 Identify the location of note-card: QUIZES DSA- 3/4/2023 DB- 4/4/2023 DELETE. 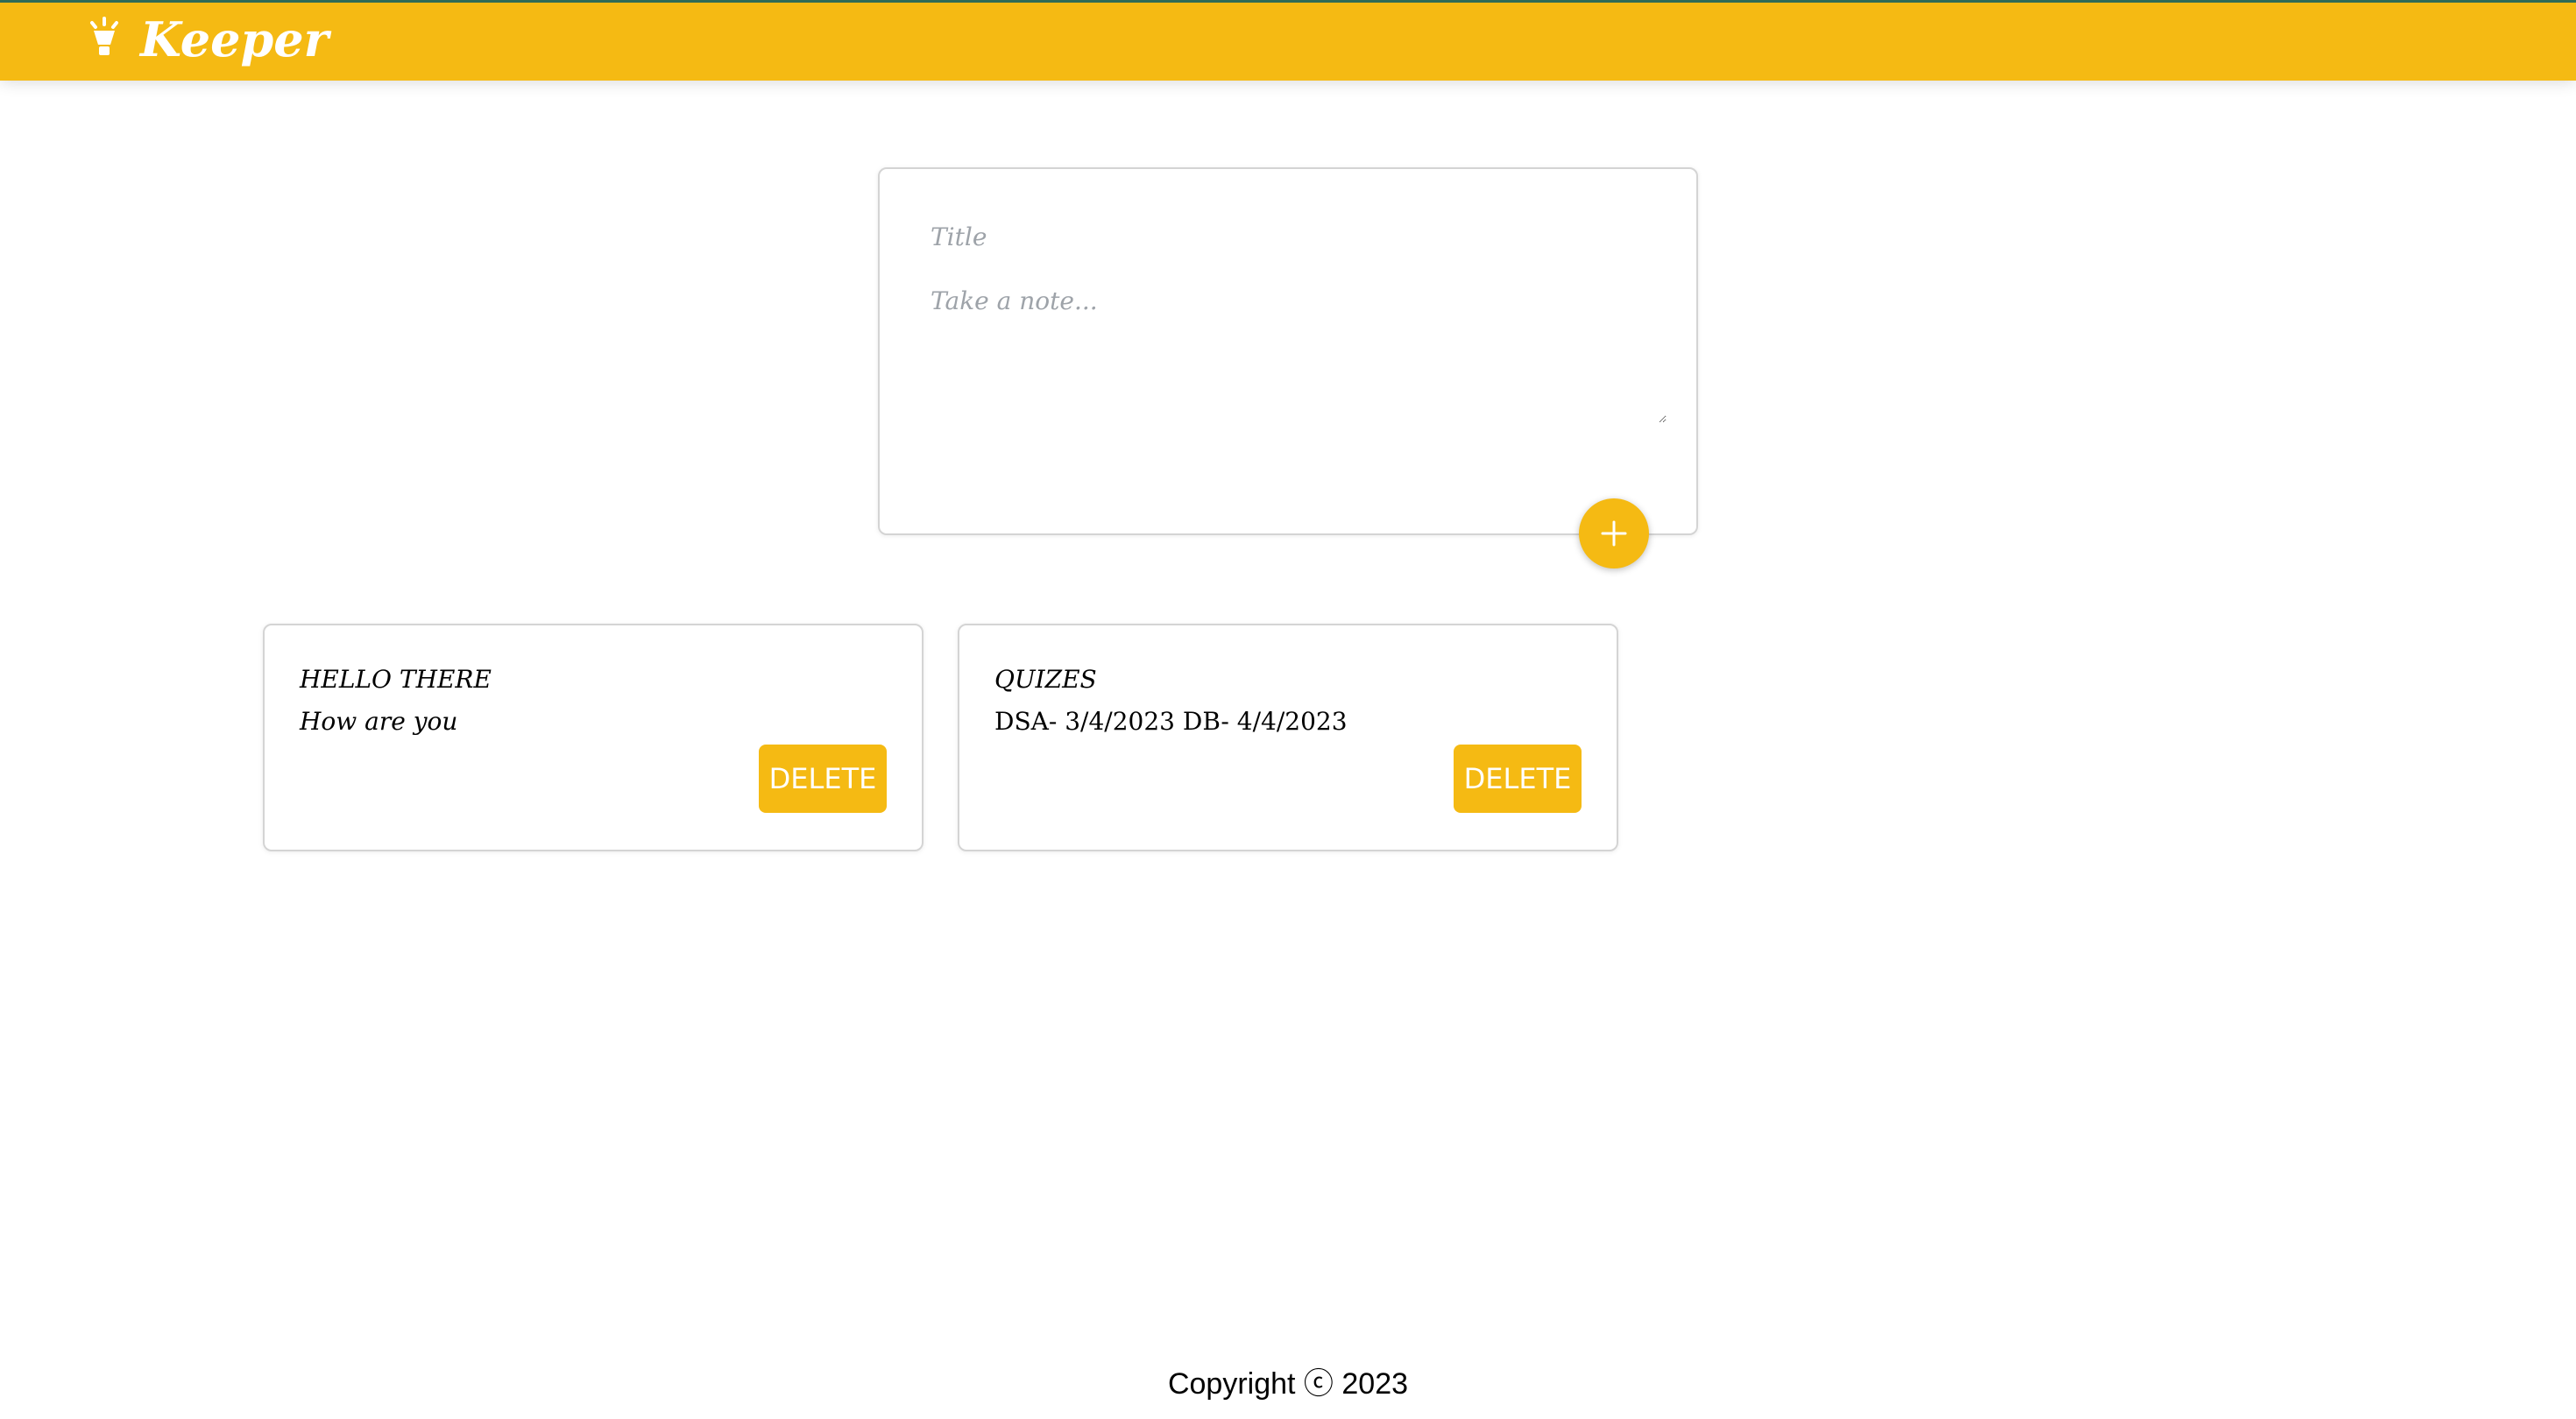
(1288, 737).